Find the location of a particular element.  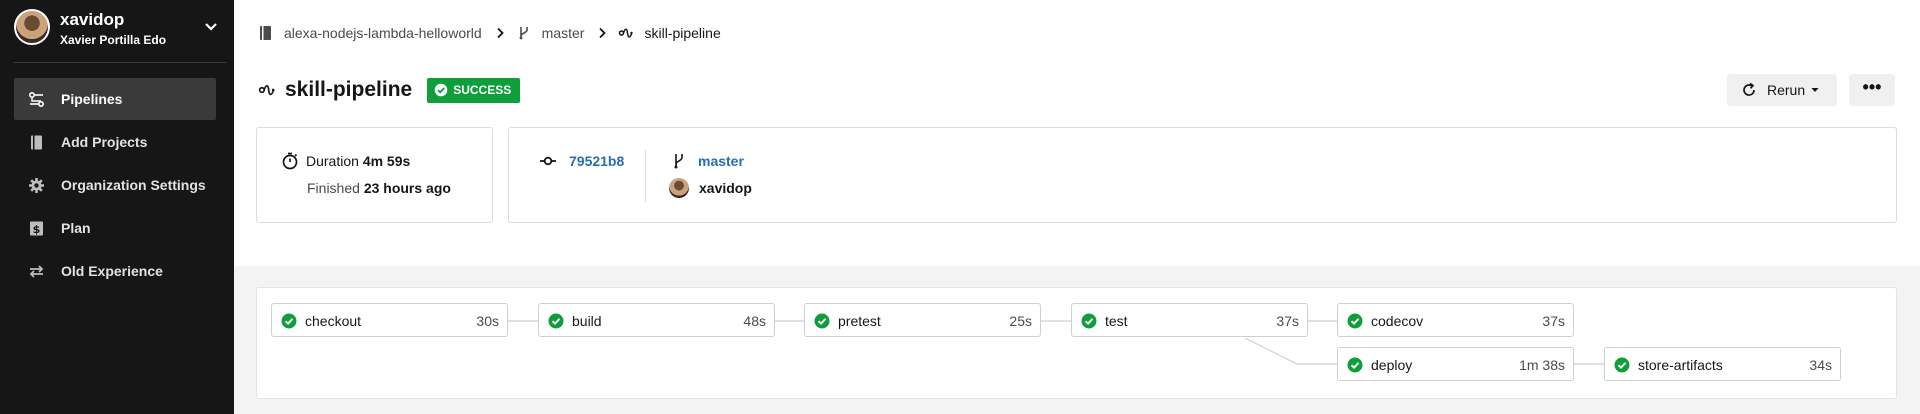

breadcrumb-workflow: skill-pipeline is located at coordinates (682, 33).